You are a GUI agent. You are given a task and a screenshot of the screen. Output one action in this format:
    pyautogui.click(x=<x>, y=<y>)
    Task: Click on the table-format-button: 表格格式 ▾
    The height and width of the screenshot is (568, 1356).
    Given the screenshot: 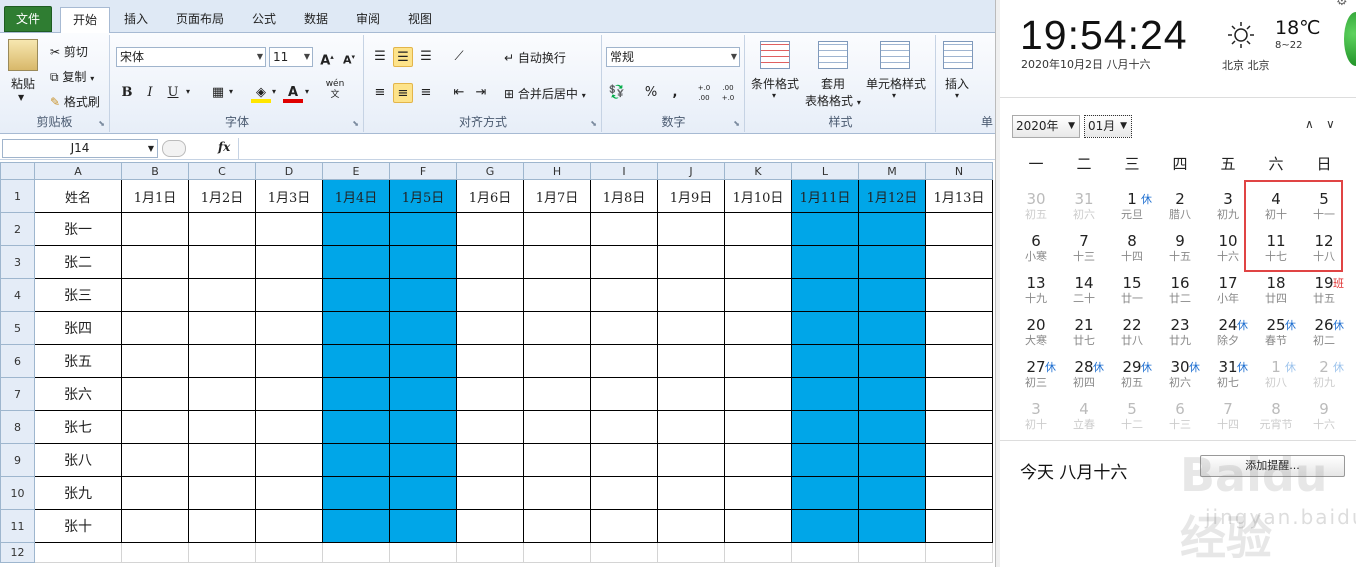 What is the action you would take?
    pyautogui.click(x=833, y=100)
    